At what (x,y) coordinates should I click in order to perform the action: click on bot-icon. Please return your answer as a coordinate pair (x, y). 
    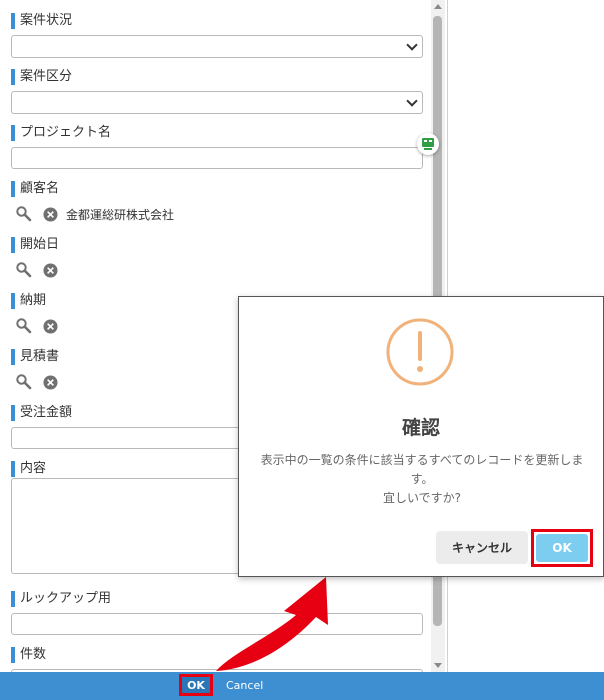
    Looking at the image, I should click on (428, 144).